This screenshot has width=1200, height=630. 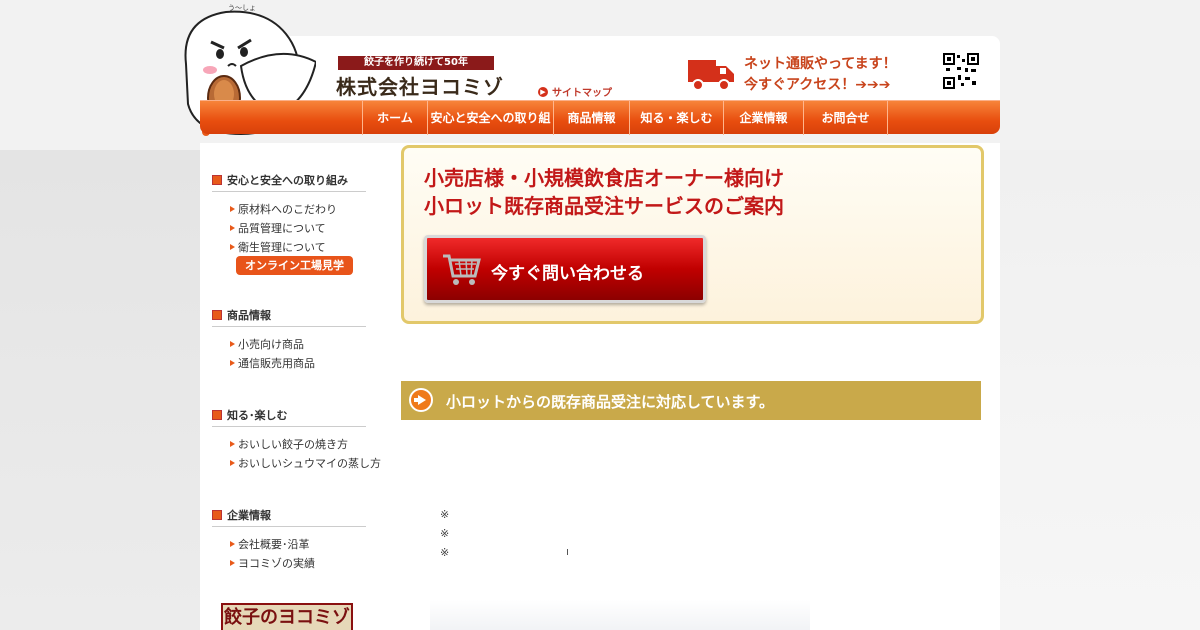 I want to click on play-arrow-icon: ▶, so click(x=543, y=91).